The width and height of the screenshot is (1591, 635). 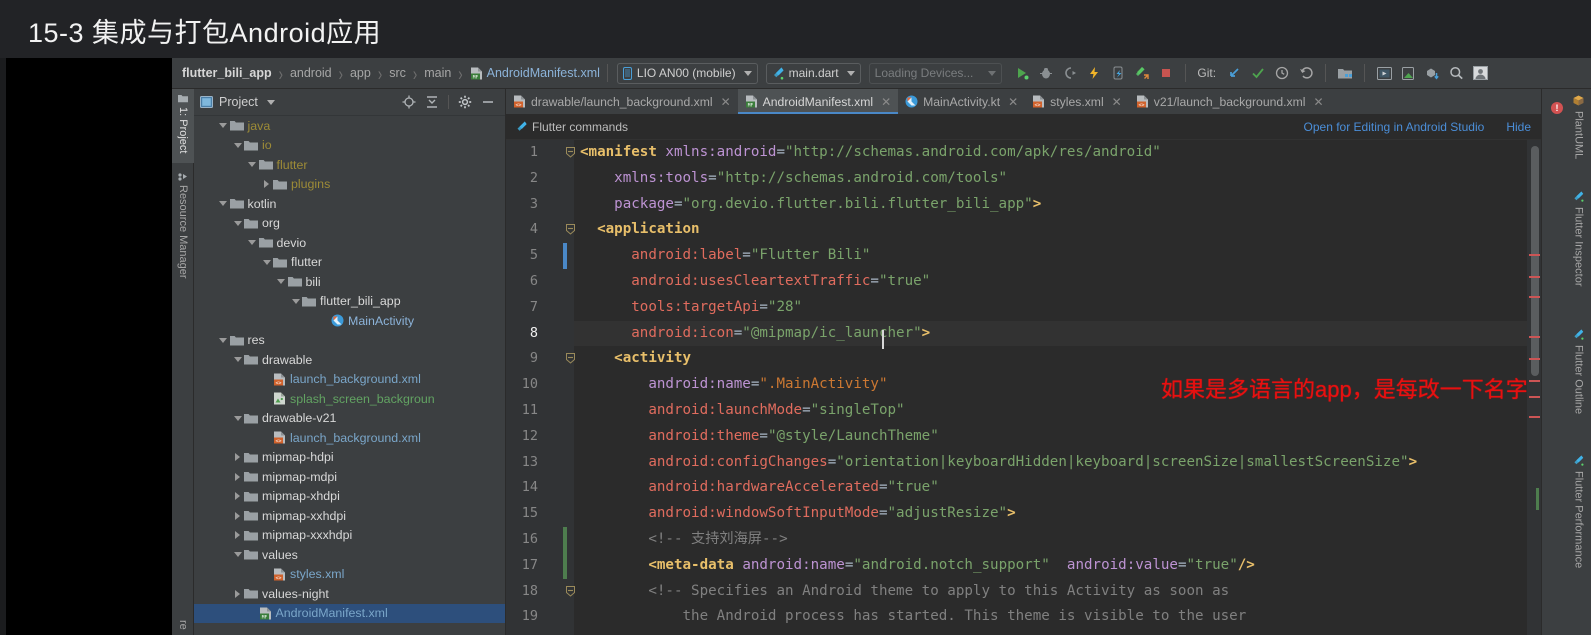 What do you see at coordinates (1118, 73) in the screenshot?
I see `hot-restart-button` at bounding box center [1118, 73].